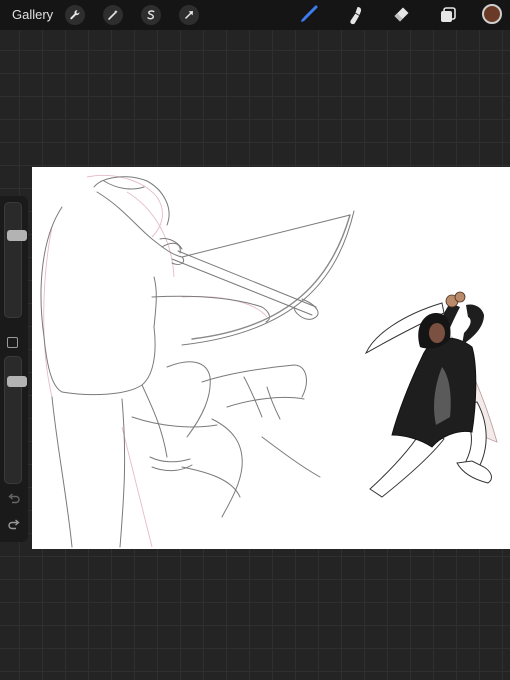  Describe the element at coordinates (32, 14) in the screenshot. I see `gallery-button: Gallery` at that location.